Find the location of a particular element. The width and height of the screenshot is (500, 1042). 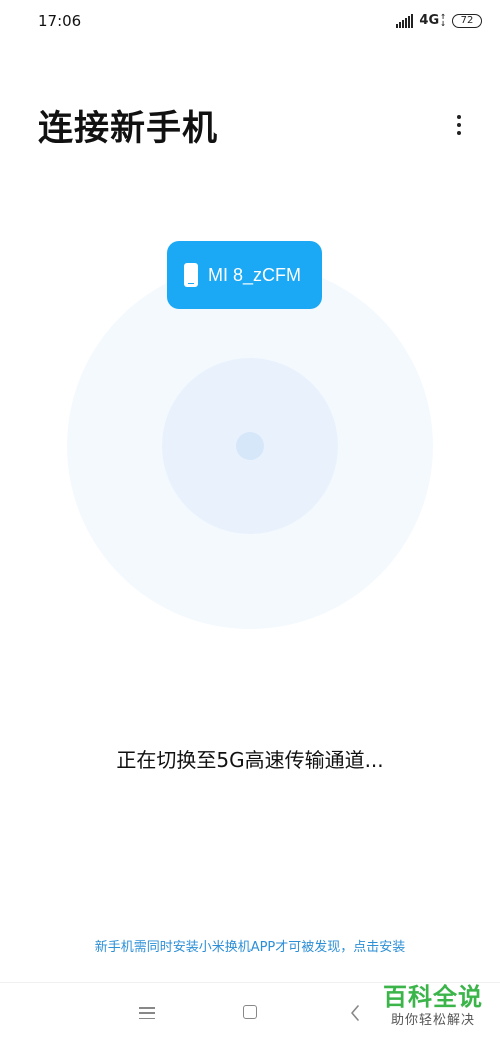

battery-level: 72 is located at coordinates (467, 20).